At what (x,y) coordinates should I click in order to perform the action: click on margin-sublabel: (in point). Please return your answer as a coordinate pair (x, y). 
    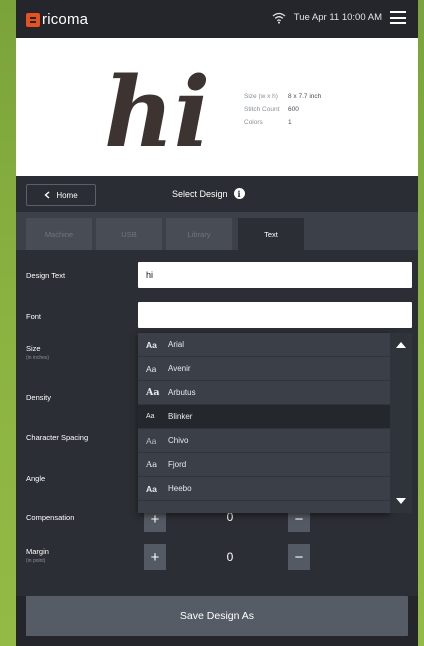
    Looking at the image, I should click on (36, 561).